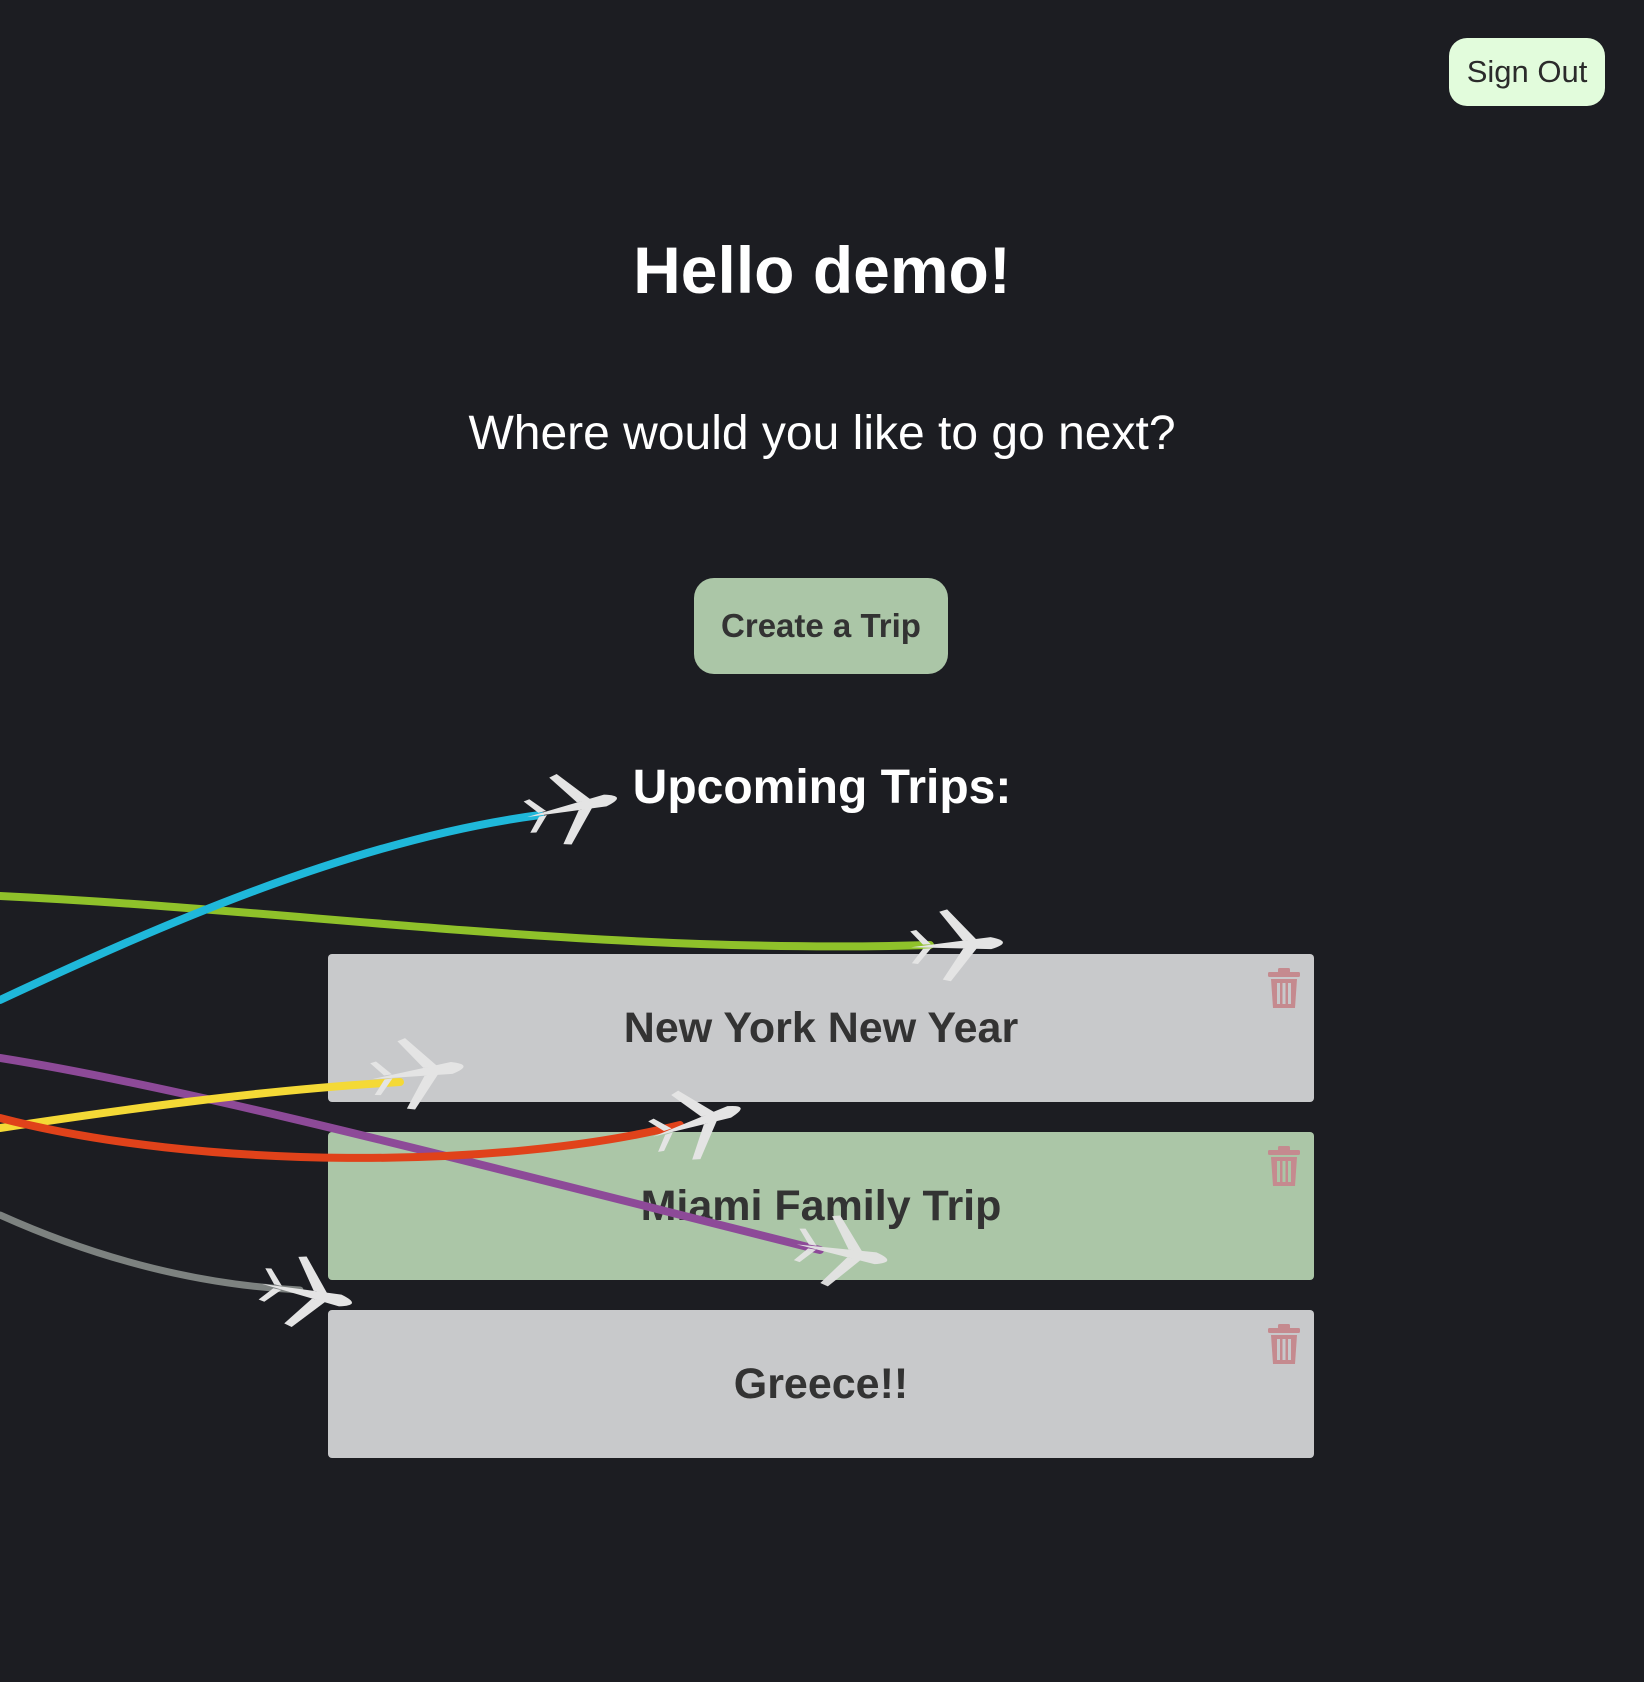 The width and height of the screenshot is (1644, 1682). Describe the element at coordinates (1527, 72) in the screenshot. I see `sign-out-button: Sign Out` at that location.